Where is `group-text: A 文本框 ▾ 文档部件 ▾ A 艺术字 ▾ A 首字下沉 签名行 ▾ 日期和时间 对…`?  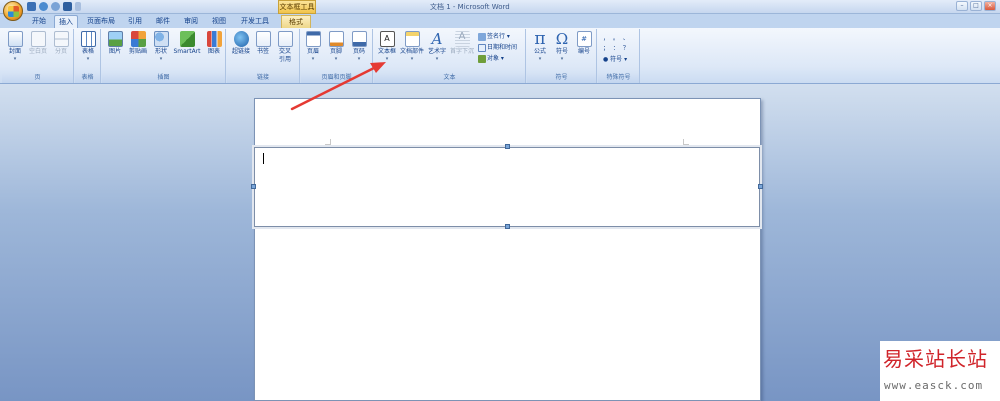
group-text: A 文本框 ▾ 文档部件 ▾ A 艺术字 ▾ A 首字下沉 签名行 ▾ 日期和时间 对… is located at coordinates (450, 56).